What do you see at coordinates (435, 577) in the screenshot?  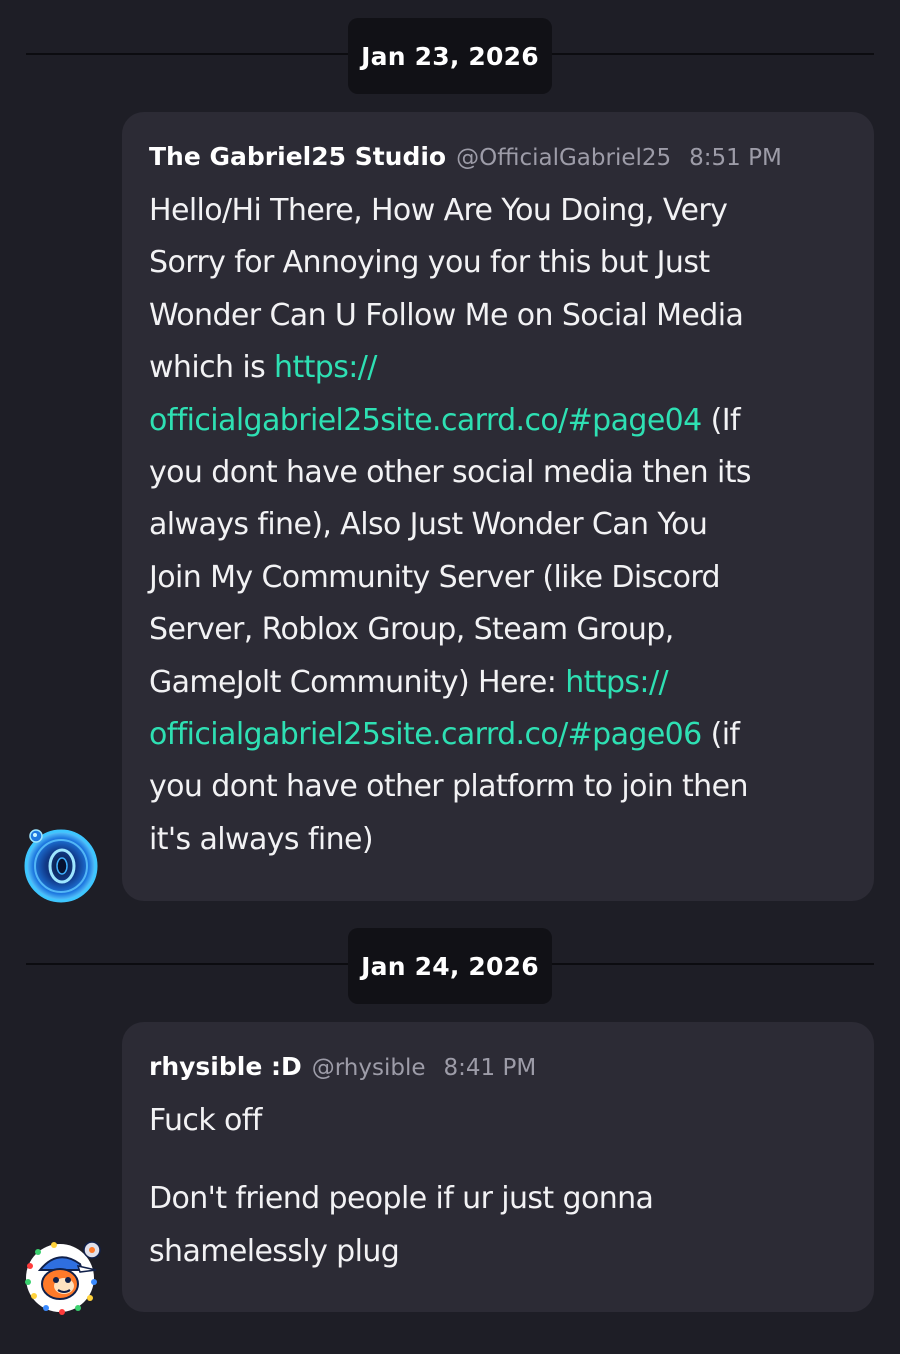 I see `message-text: Join My Community Server (like Discord` at bounding box center [435, 577].